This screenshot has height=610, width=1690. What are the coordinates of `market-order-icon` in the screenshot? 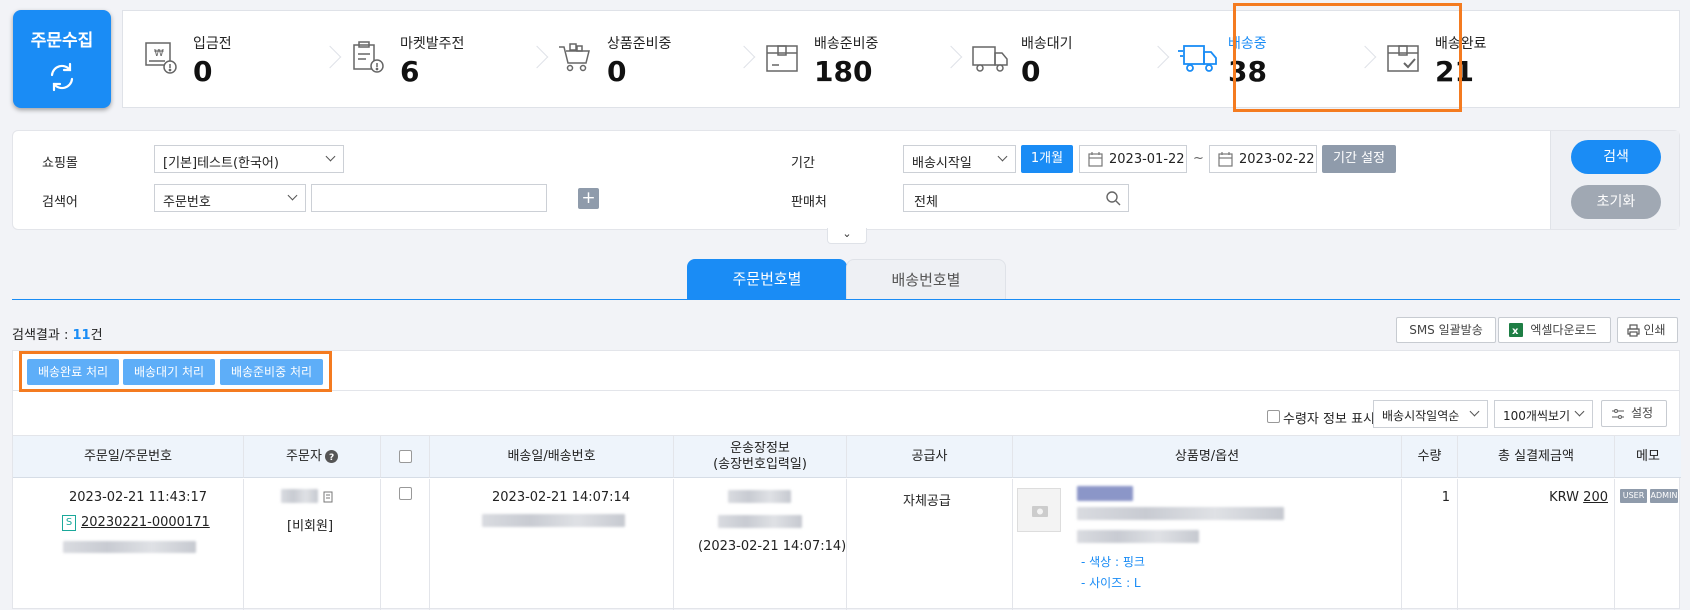 It's located at (368, 57).